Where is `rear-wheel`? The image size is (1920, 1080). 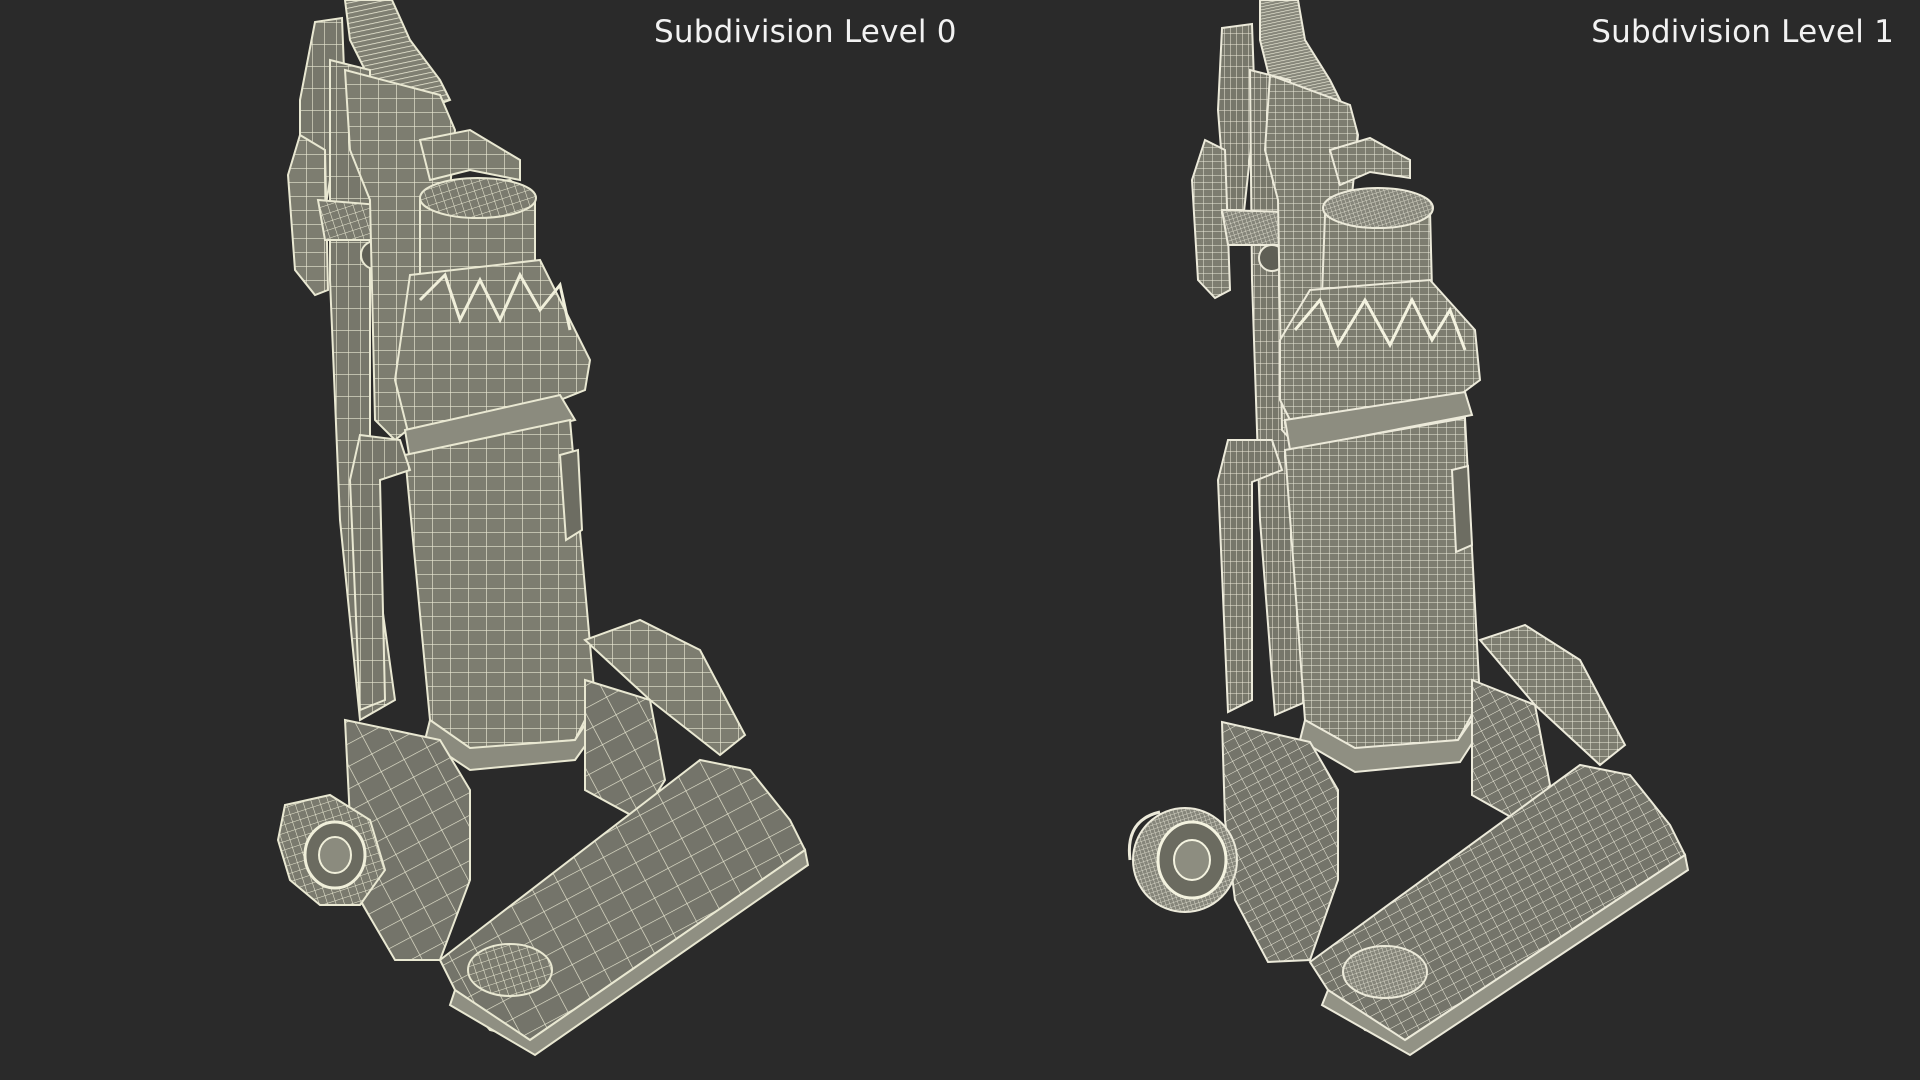 rear-wheel is located at coordinates (1182, 860).